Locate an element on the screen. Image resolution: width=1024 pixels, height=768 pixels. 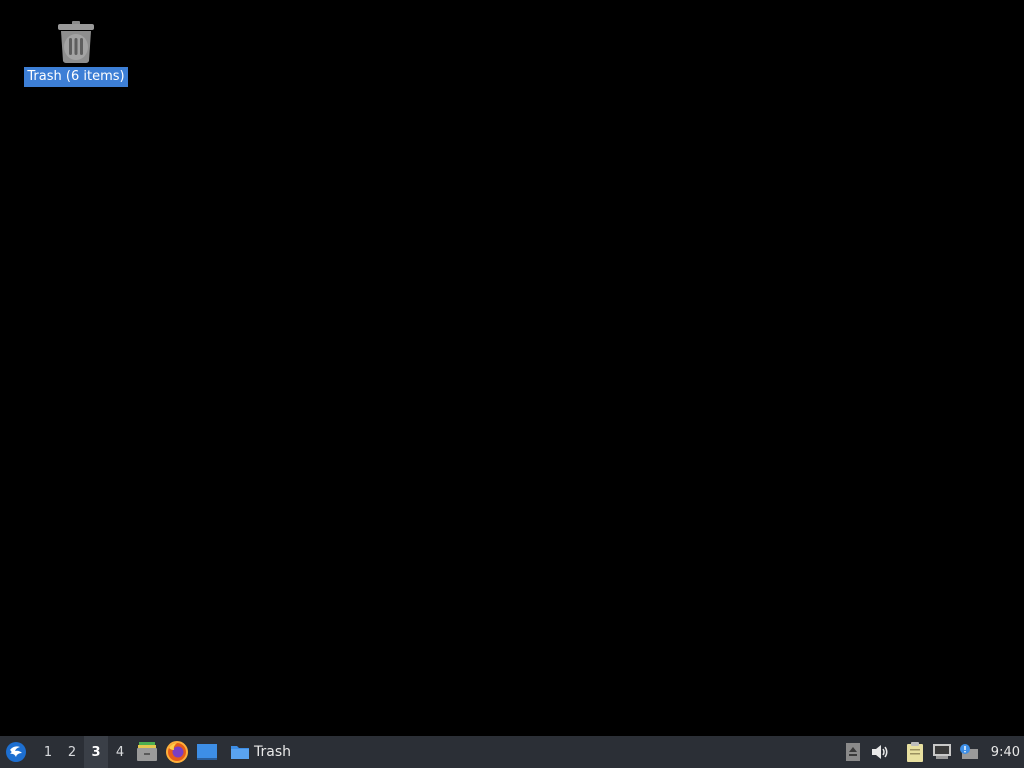
panel-right: 9:40 is located at coordinates (932, 752).